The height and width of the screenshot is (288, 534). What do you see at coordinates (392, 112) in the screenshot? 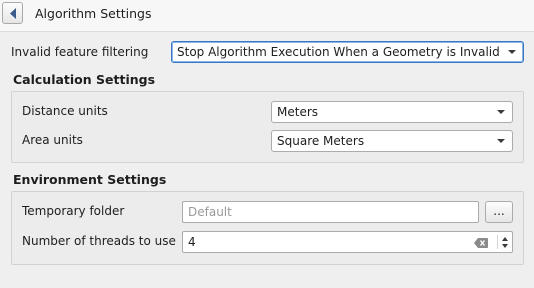
I see `distance-units-dropdown: Meters` at bounding box center [392, 112].